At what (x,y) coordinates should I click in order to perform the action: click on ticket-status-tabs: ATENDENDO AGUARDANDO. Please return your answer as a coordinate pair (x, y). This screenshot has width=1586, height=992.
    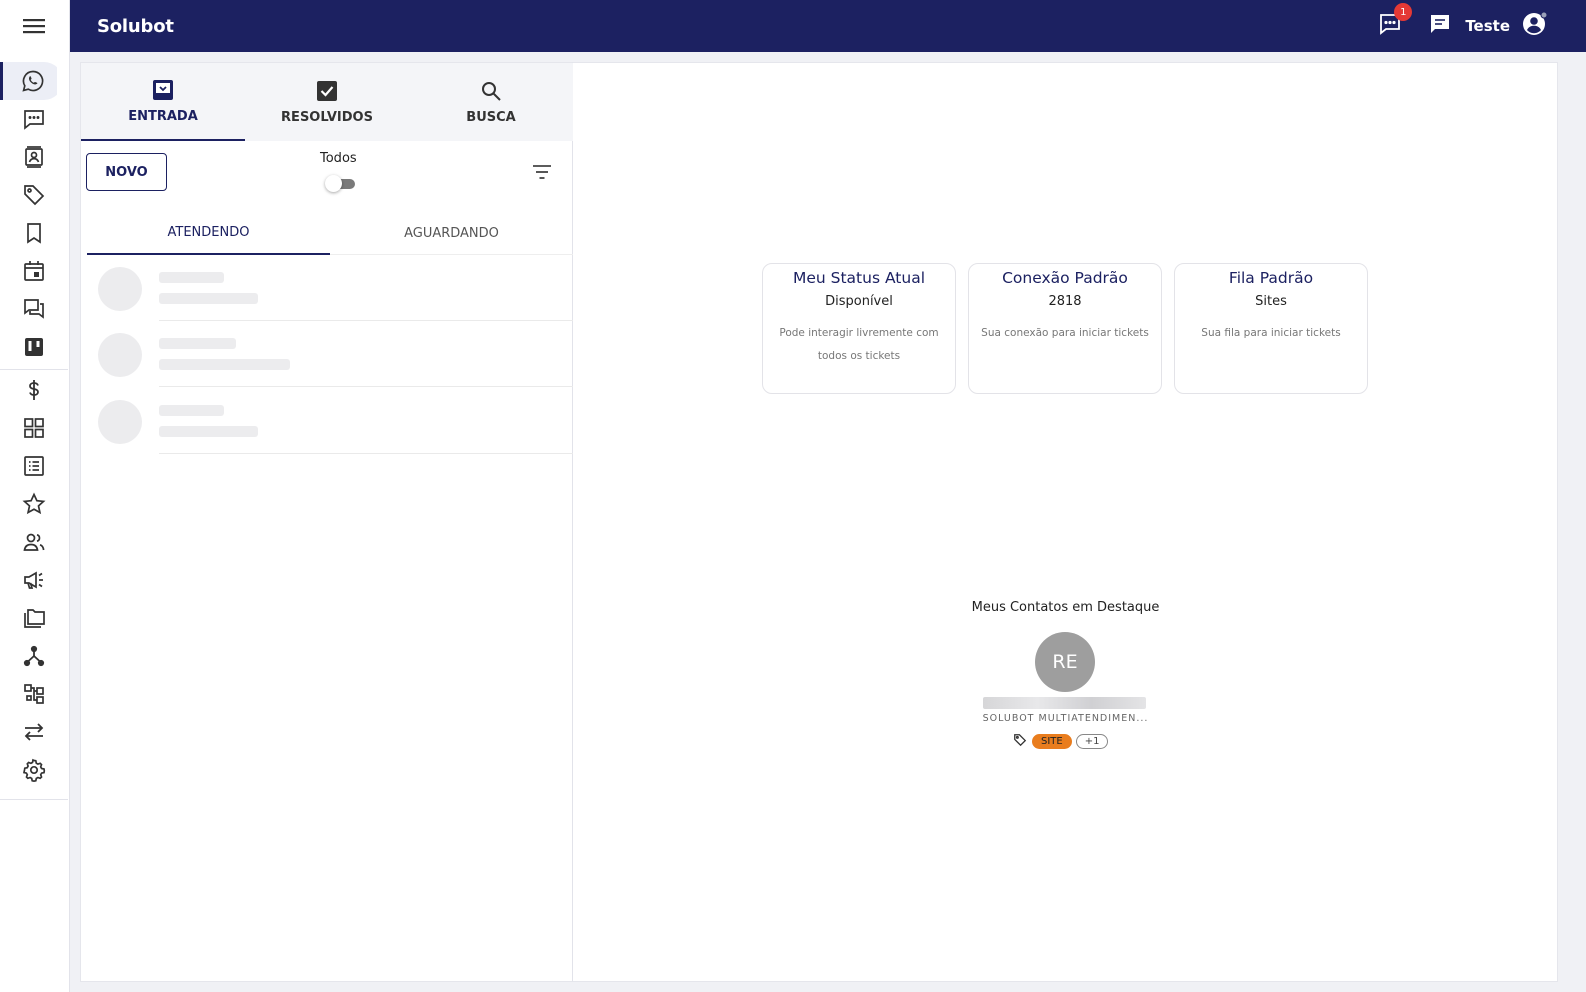
    Looking at the image, I should click on (330, 233).